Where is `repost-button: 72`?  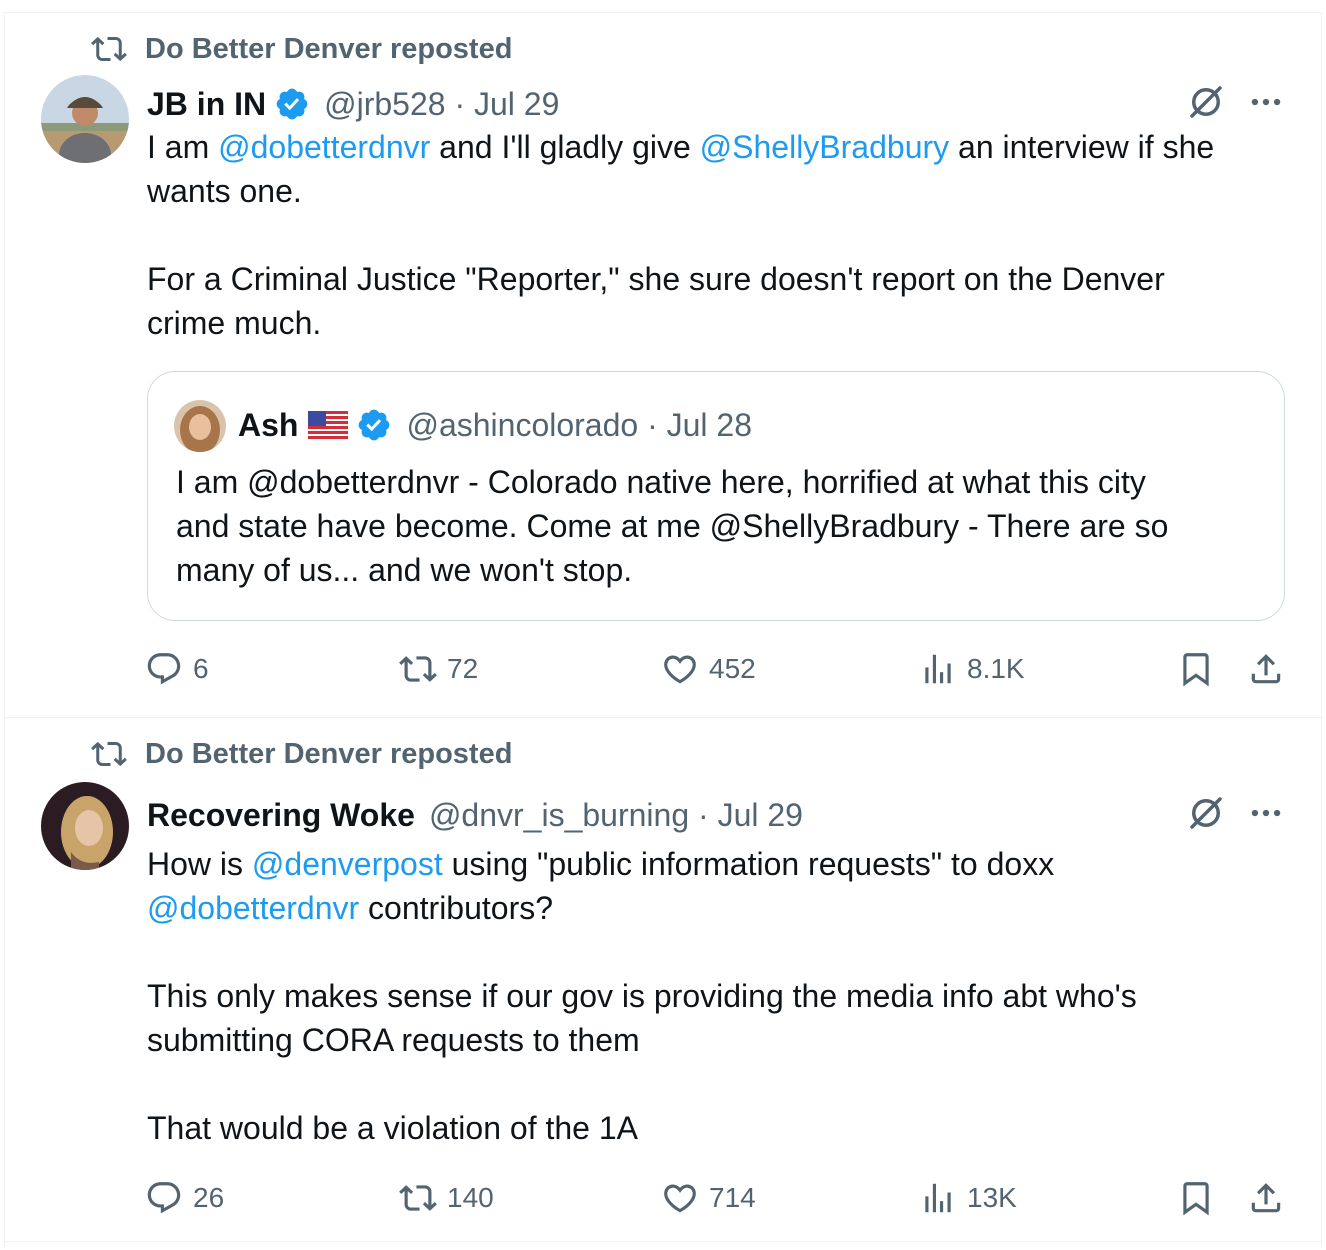 repost-button: 72 is located at coordinates (438, 669).